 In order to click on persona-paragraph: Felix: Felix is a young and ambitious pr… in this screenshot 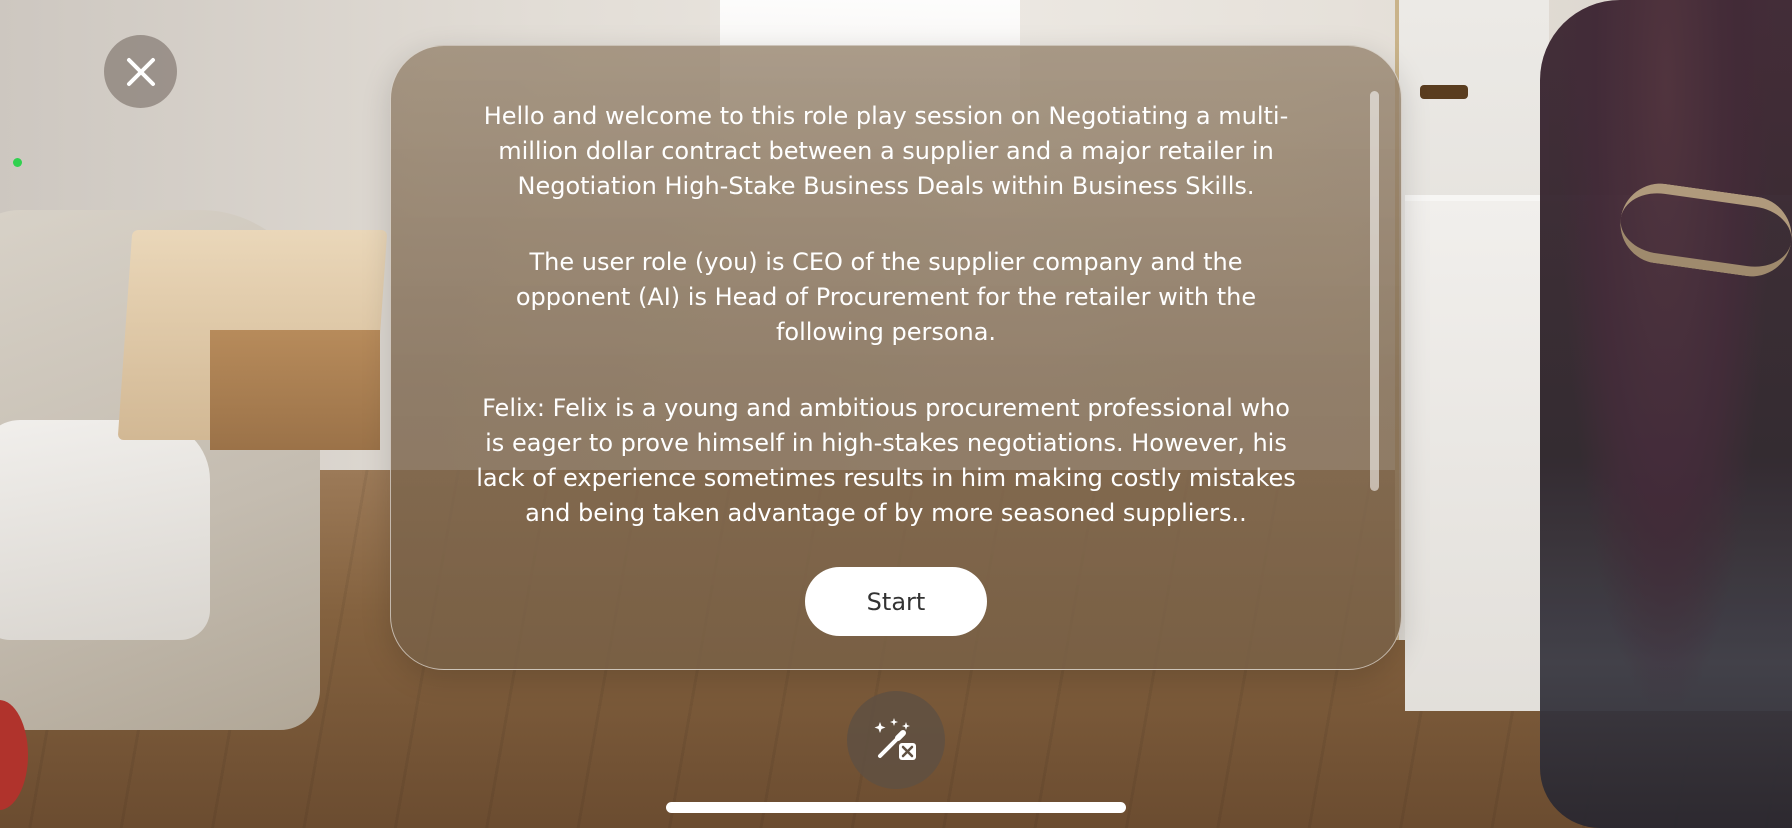, I will do `click(886, 460)`.